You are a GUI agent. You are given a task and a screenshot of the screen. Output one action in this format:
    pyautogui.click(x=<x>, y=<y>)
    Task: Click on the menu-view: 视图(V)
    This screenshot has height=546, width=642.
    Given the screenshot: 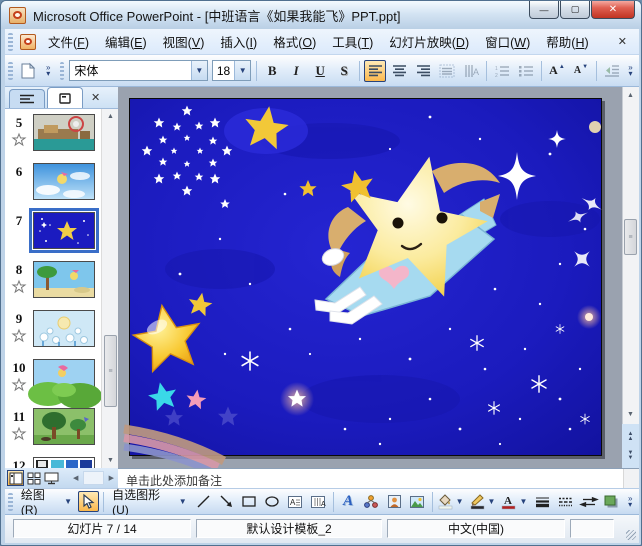 What is the action you would take?
    pyautogui.click(x=184, y=41)
    